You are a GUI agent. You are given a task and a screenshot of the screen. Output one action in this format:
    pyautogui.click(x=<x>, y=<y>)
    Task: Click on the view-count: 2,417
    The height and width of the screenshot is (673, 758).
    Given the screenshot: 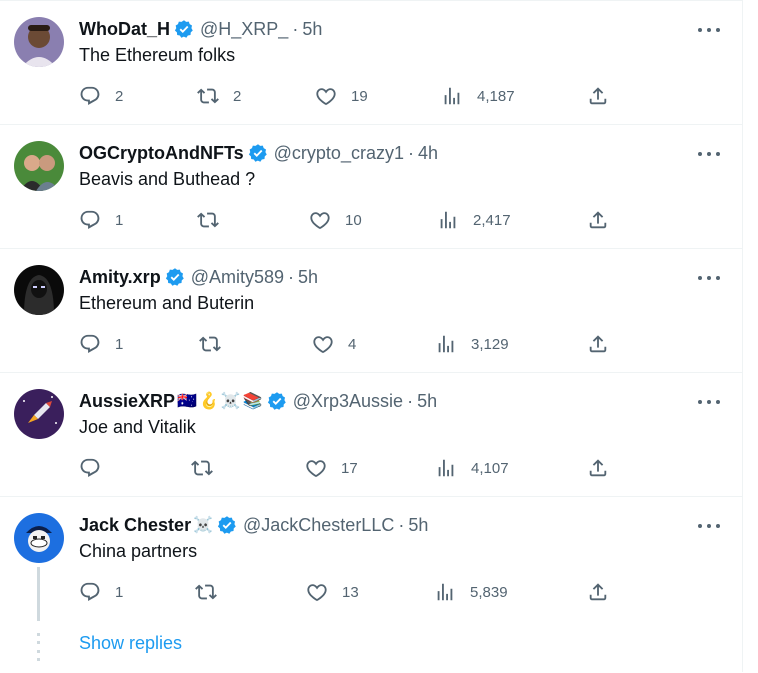 What is the action you would take?
    pyautogui.click(x=492, y=220)
    